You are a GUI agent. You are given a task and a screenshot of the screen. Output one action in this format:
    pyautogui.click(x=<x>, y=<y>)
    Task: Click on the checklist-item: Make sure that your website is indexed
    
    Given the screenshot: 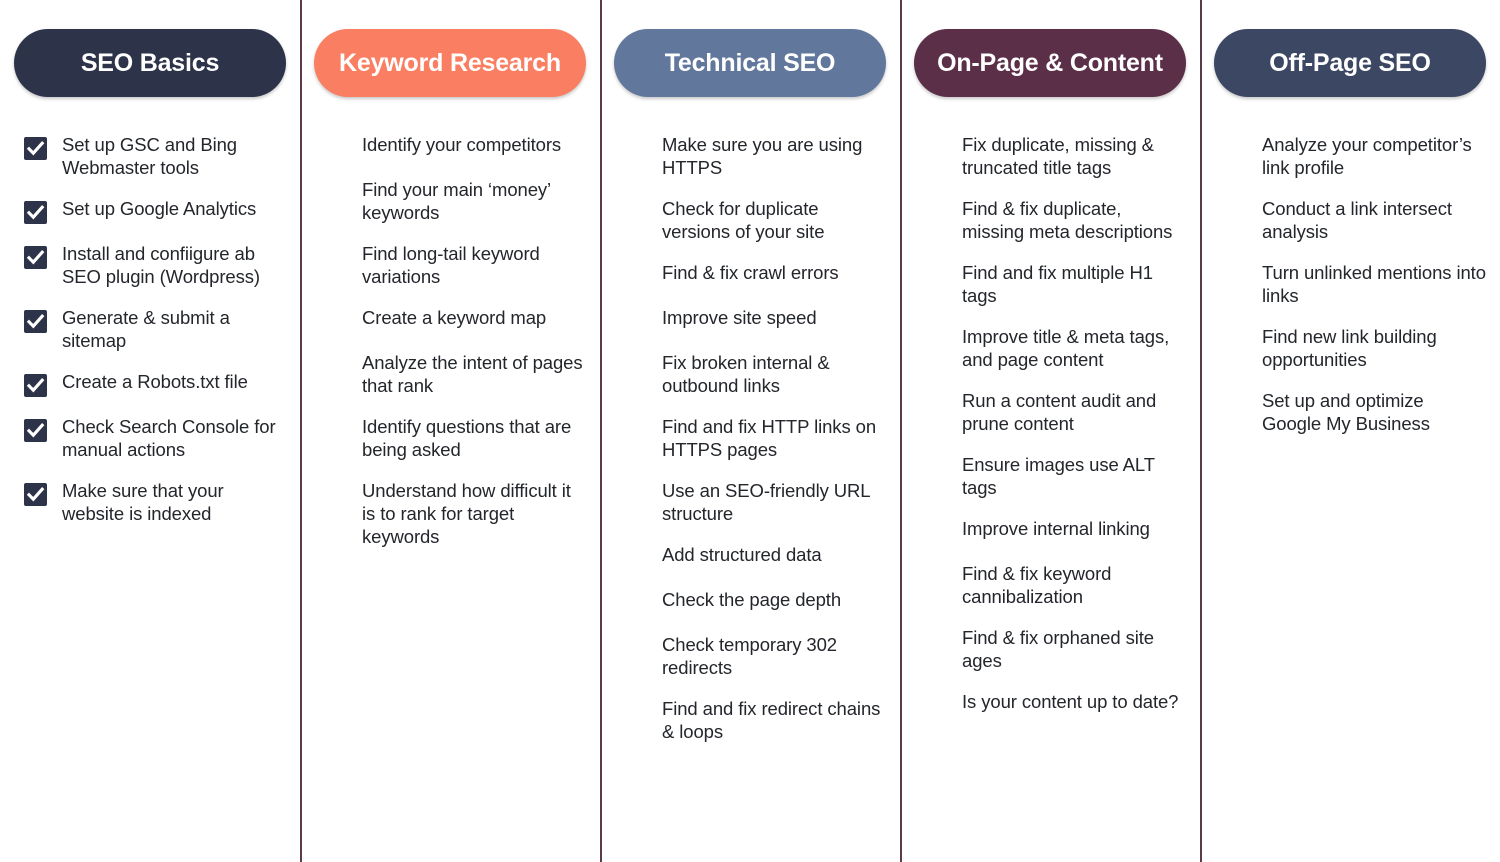 What is the action you would take?
    pyautogui.click(x=155, y=502)
    